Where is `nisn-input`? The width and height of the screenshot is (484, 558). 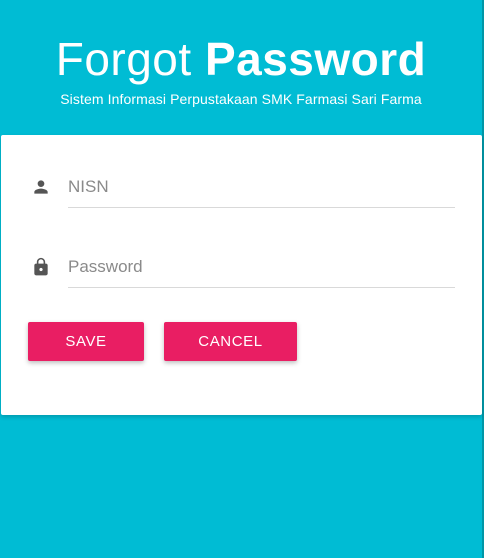
nisn-input is located at coordinates (261, 187).